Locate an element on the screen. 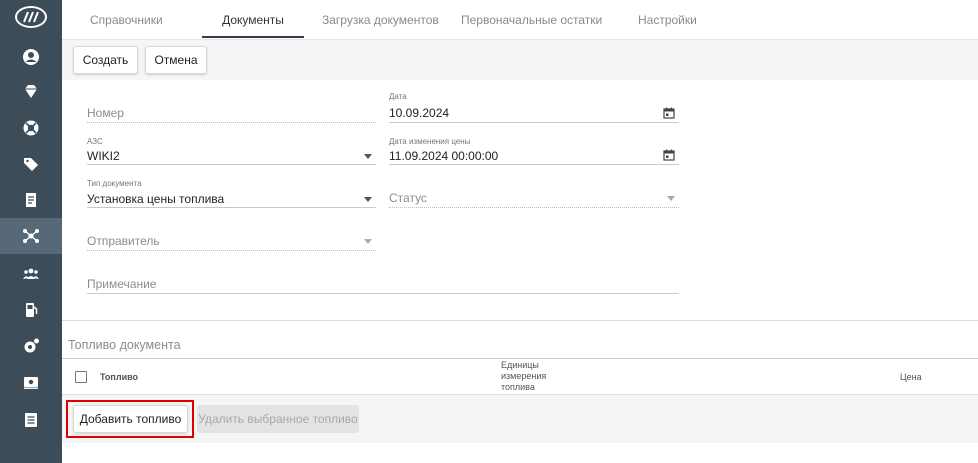  azs-value: WIKI2 is located at coordinates (103, 156).